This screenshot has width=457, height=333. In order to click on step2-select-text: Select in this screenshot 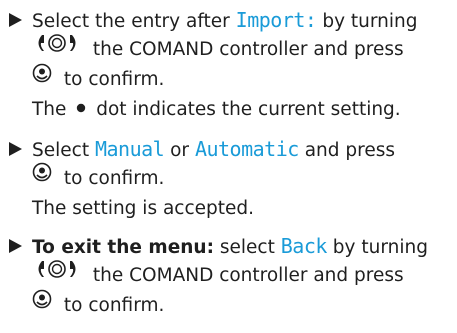, I will do `click(61, 150)`.